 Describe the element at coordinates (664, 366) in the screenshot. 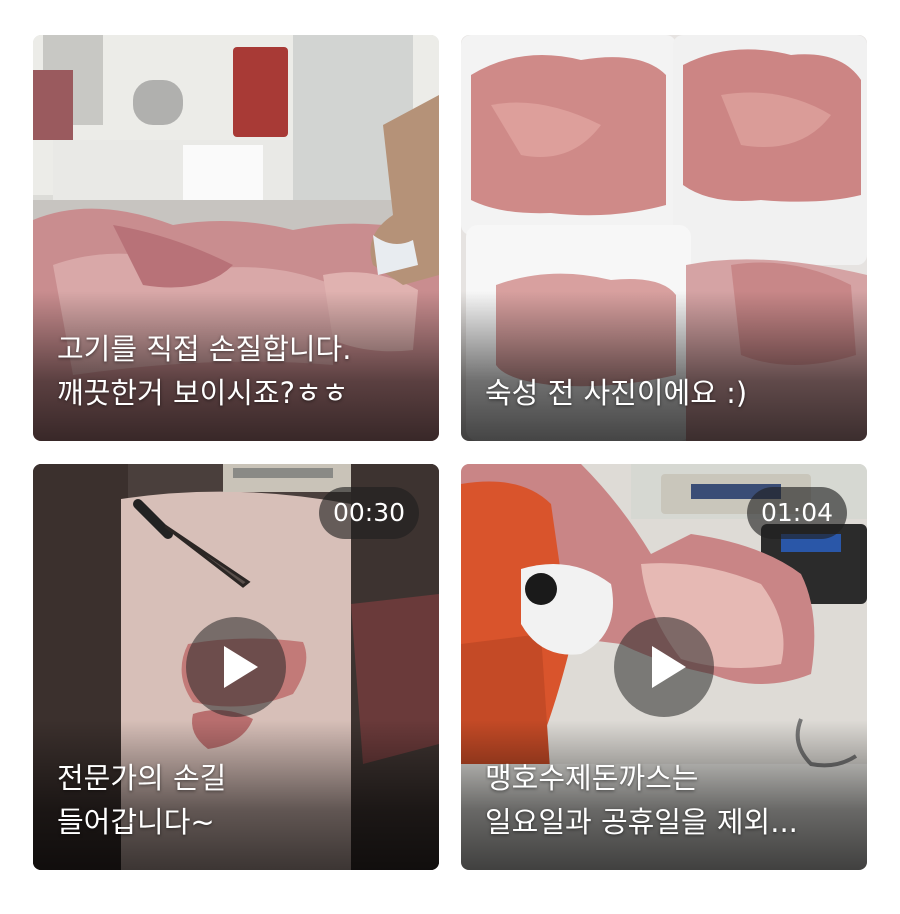

I see `caption-gradient` at that location.